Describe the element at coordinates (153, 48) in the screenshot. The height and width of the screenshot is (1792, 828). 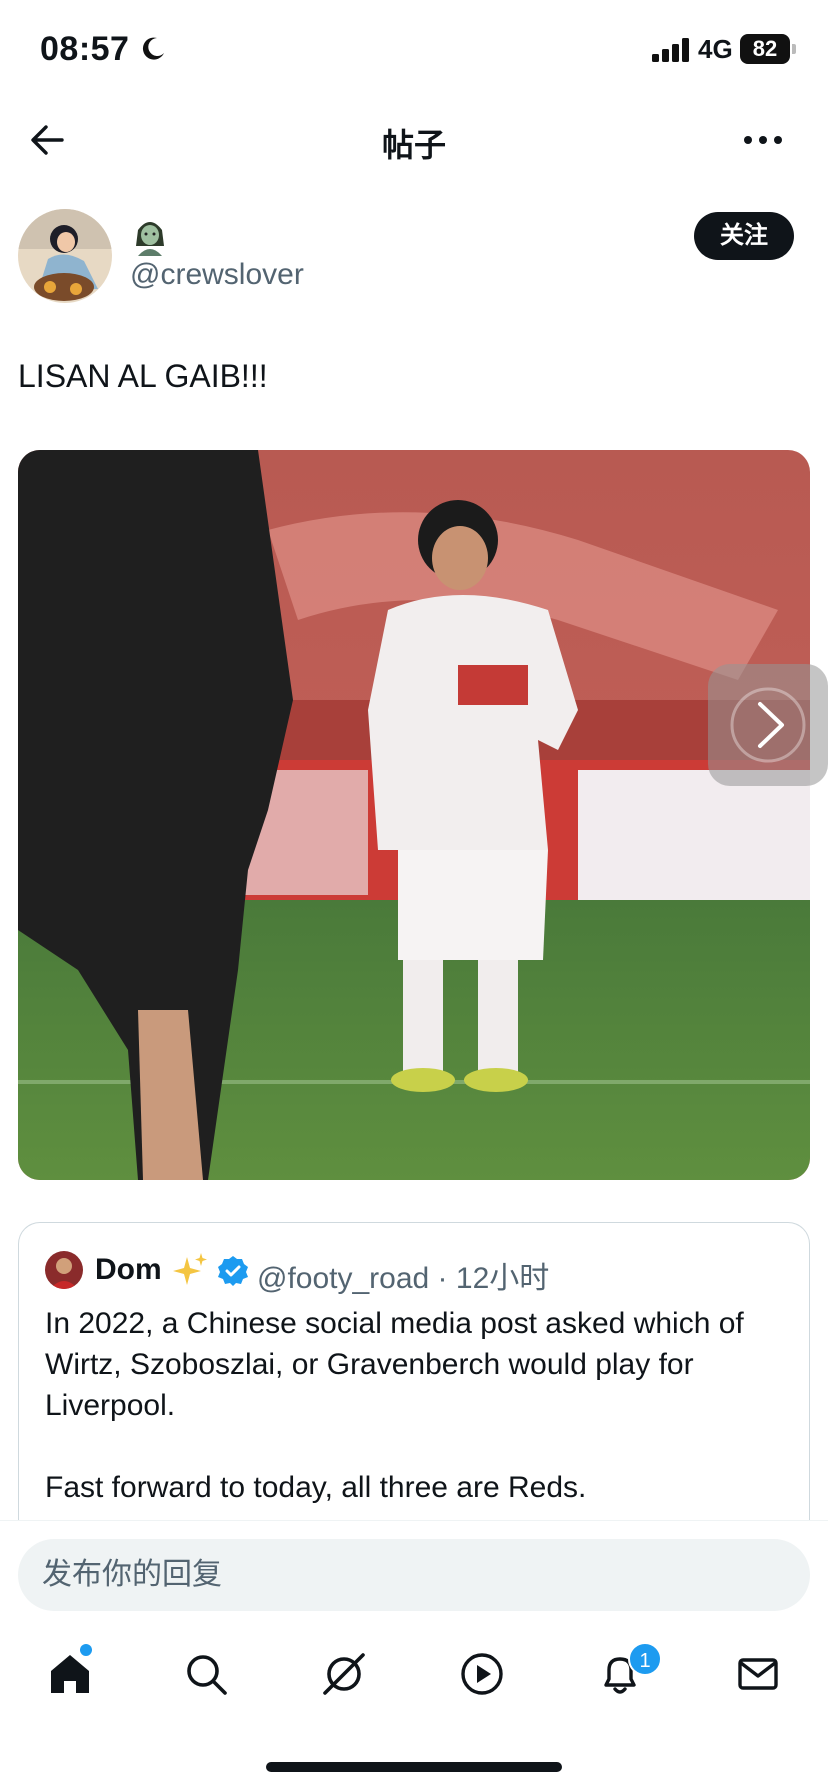
I see `moon-icon` at that location.